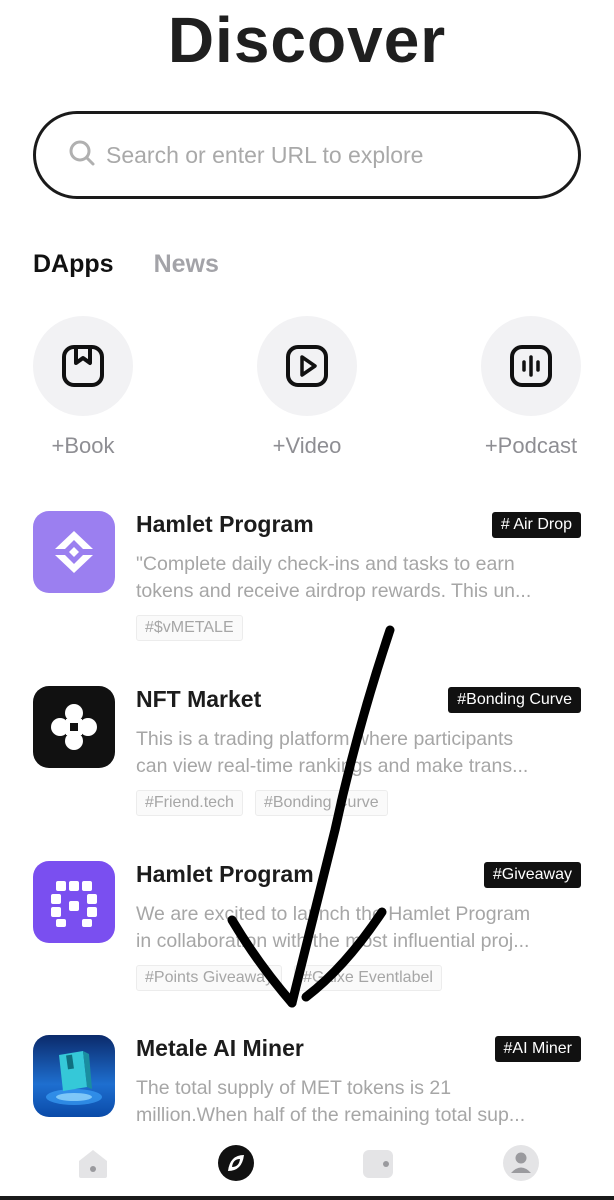 This screenshot has width=614, height=1200. I want to click on discover-icon, so click(235, 1163).